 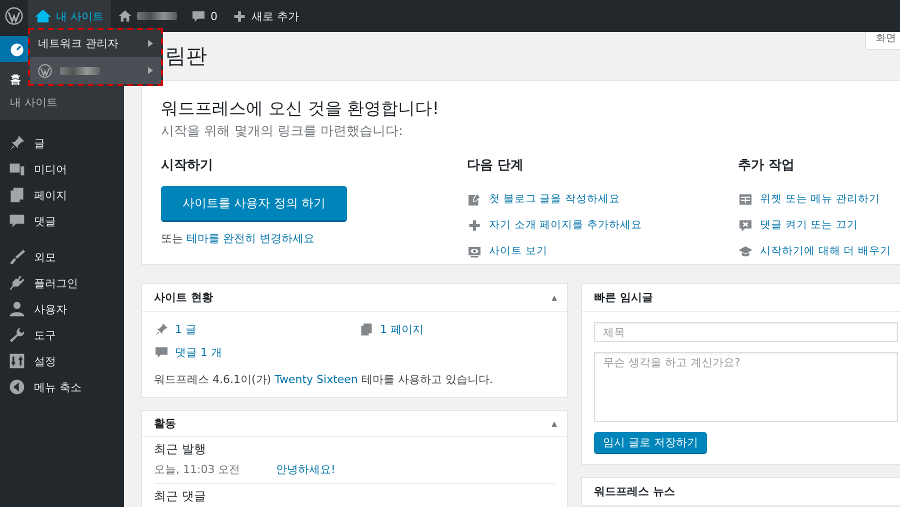 I want to click on dropdown-item, so click(x=95, y=70).